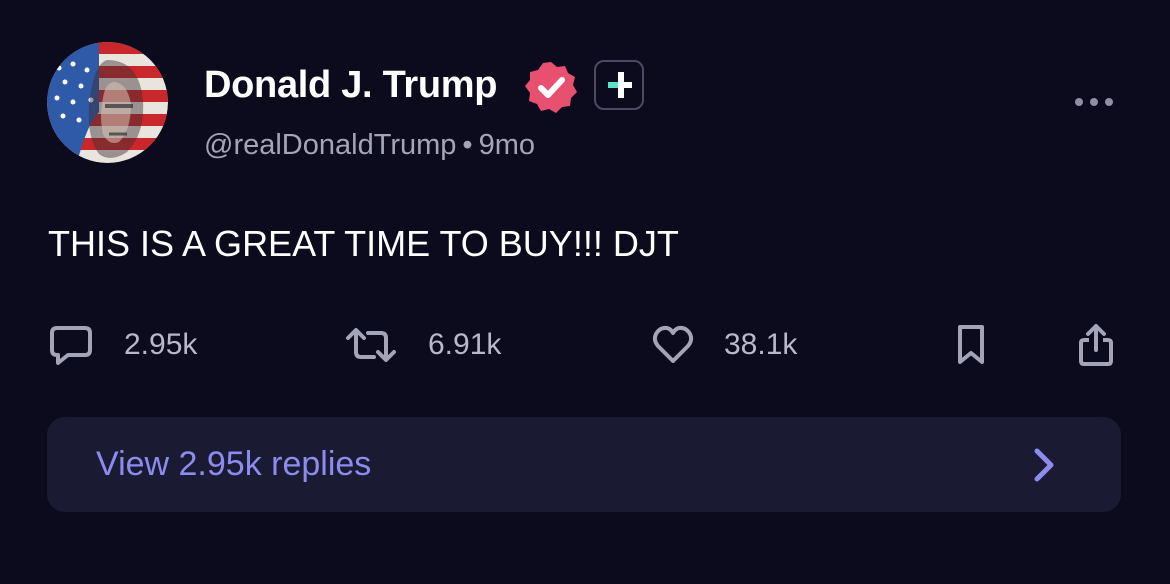  What do you see at coordinates (465, 344) in the screenshot?
I see `repost-count: 6.91k` at bounding box center [465, 344].